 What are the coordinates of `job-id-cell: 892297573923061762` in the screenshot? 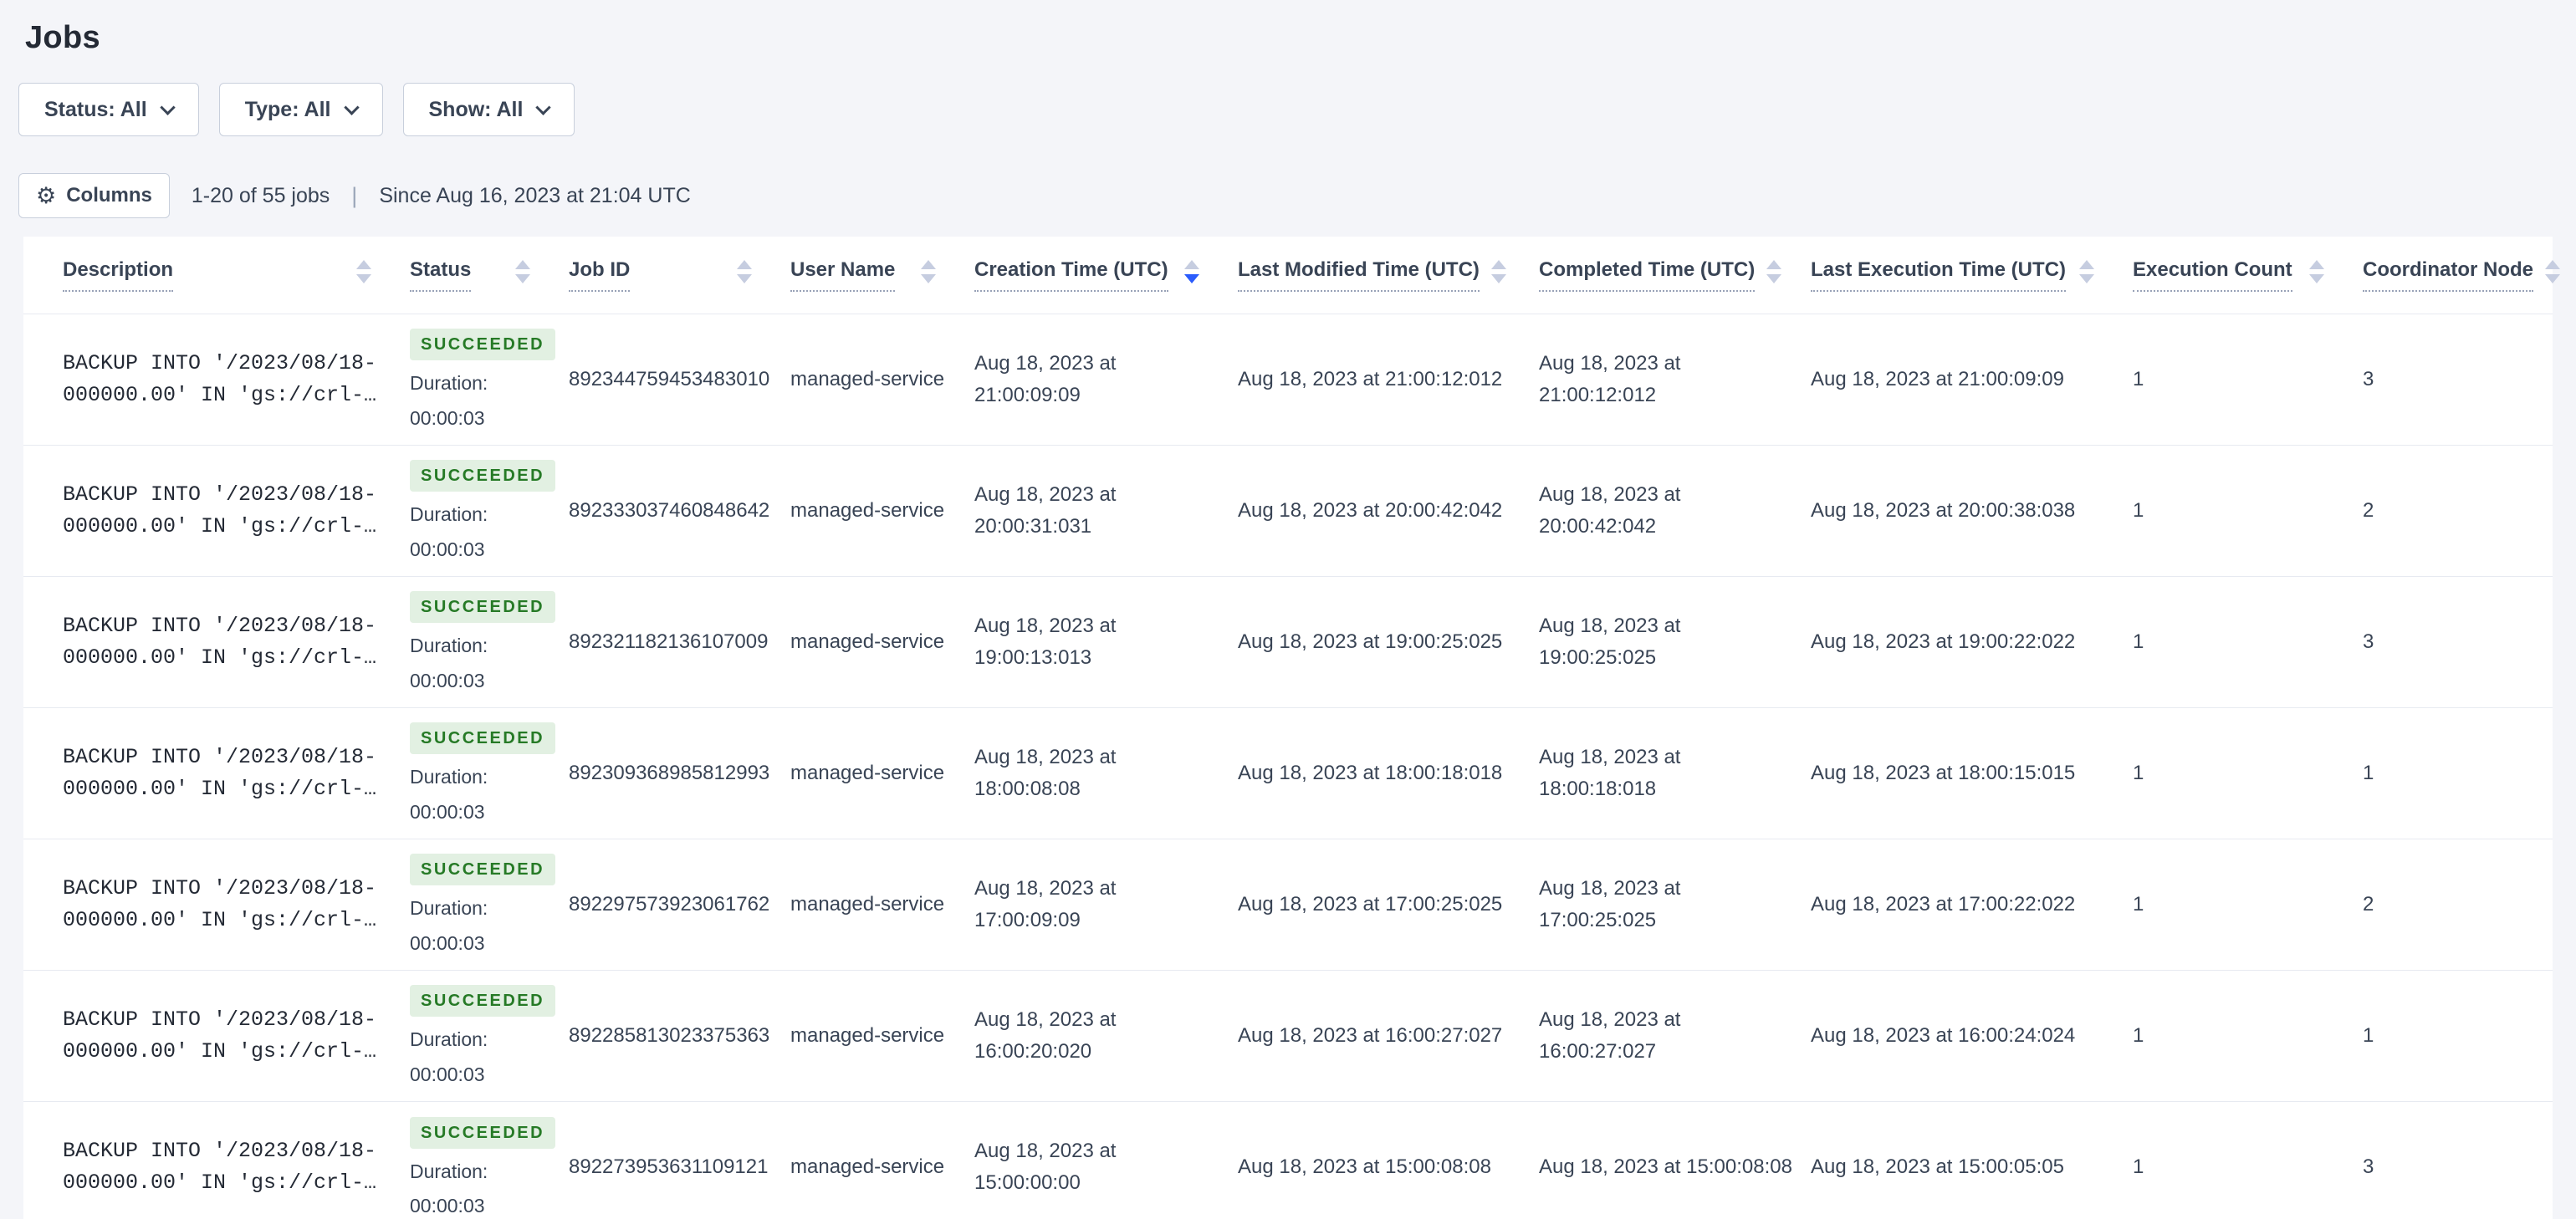 It's located at (679, 904).